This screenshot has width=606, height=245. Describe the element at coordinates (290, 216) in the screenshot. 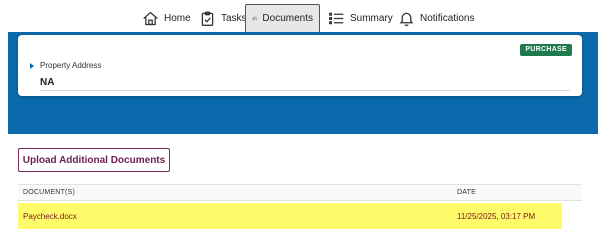

I see `table-row: Paycheck.docx 11/25/2025, 03:17 PM` at that location.